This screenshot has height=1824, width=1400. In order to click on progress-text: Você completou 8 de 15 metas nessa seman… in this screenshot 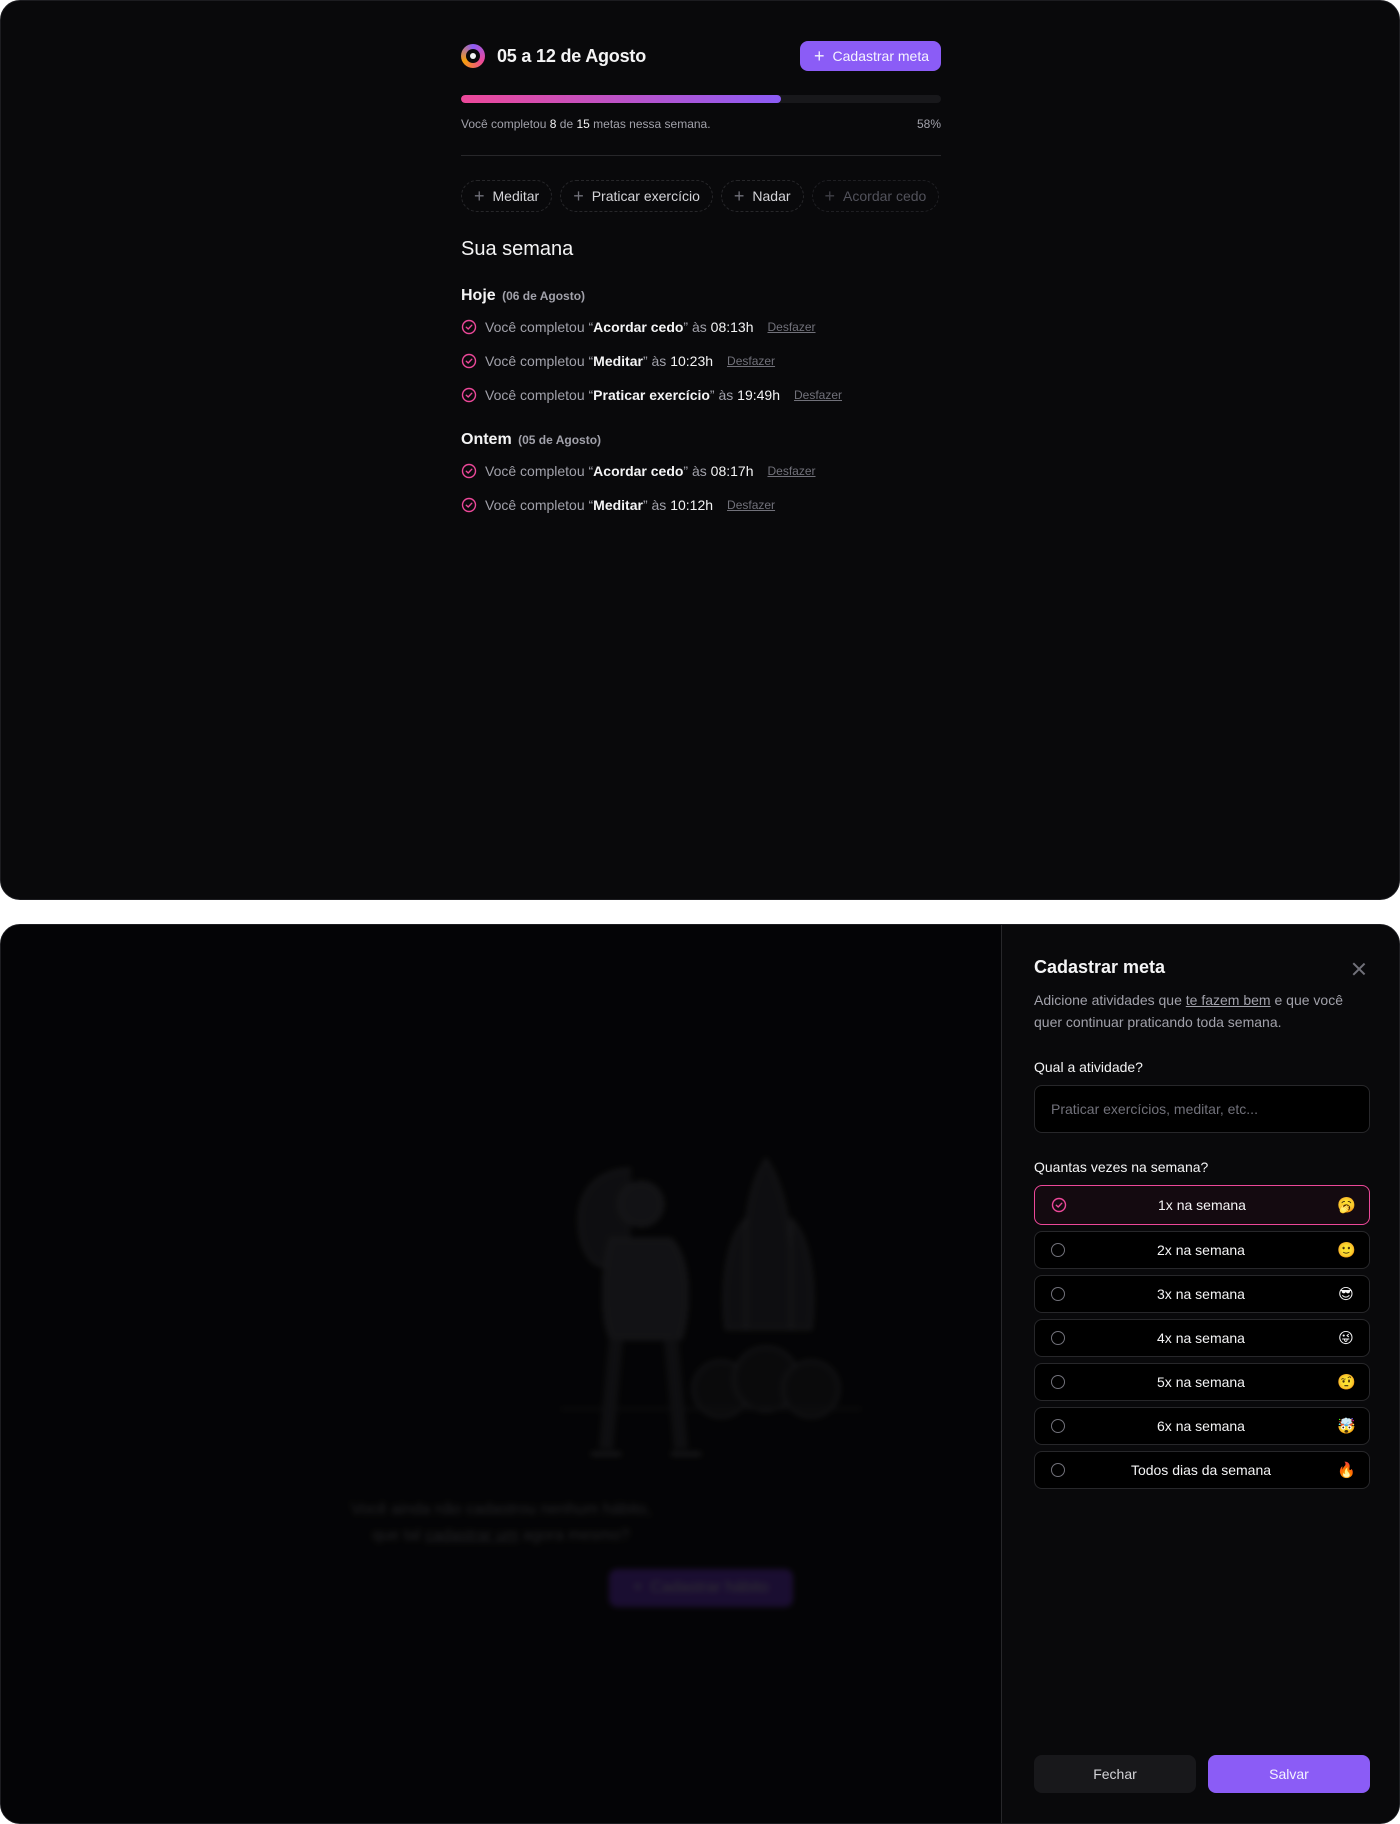, I will do `click(586, 124)`.